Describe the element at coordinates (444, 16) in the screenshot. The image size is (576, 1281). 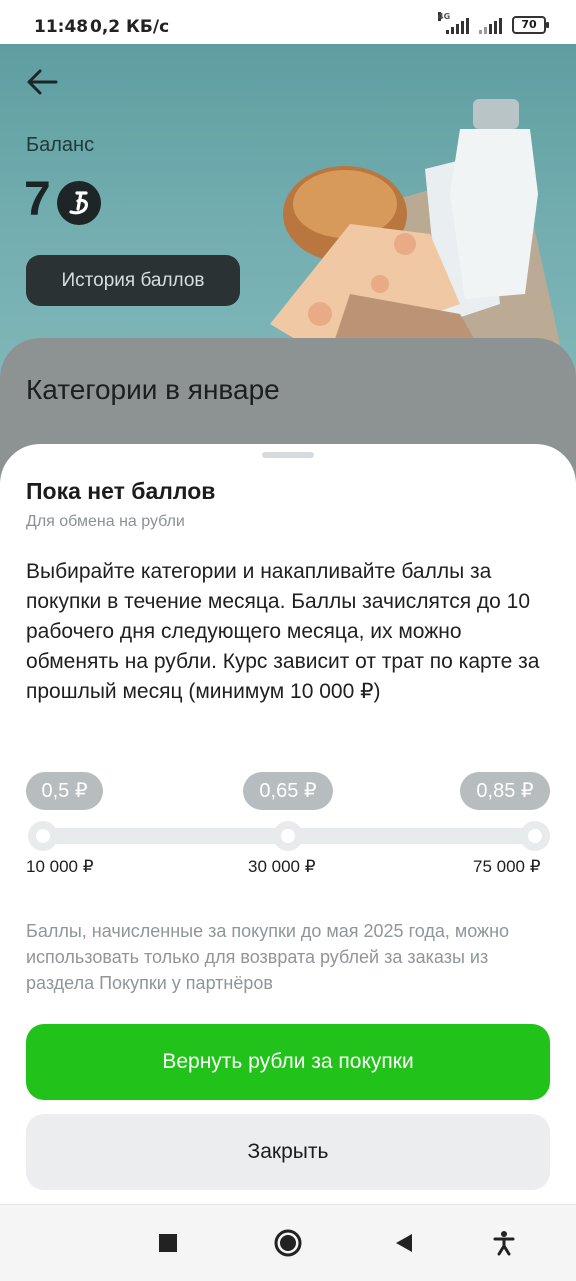
I see `network-type-label: 4G` at that location.